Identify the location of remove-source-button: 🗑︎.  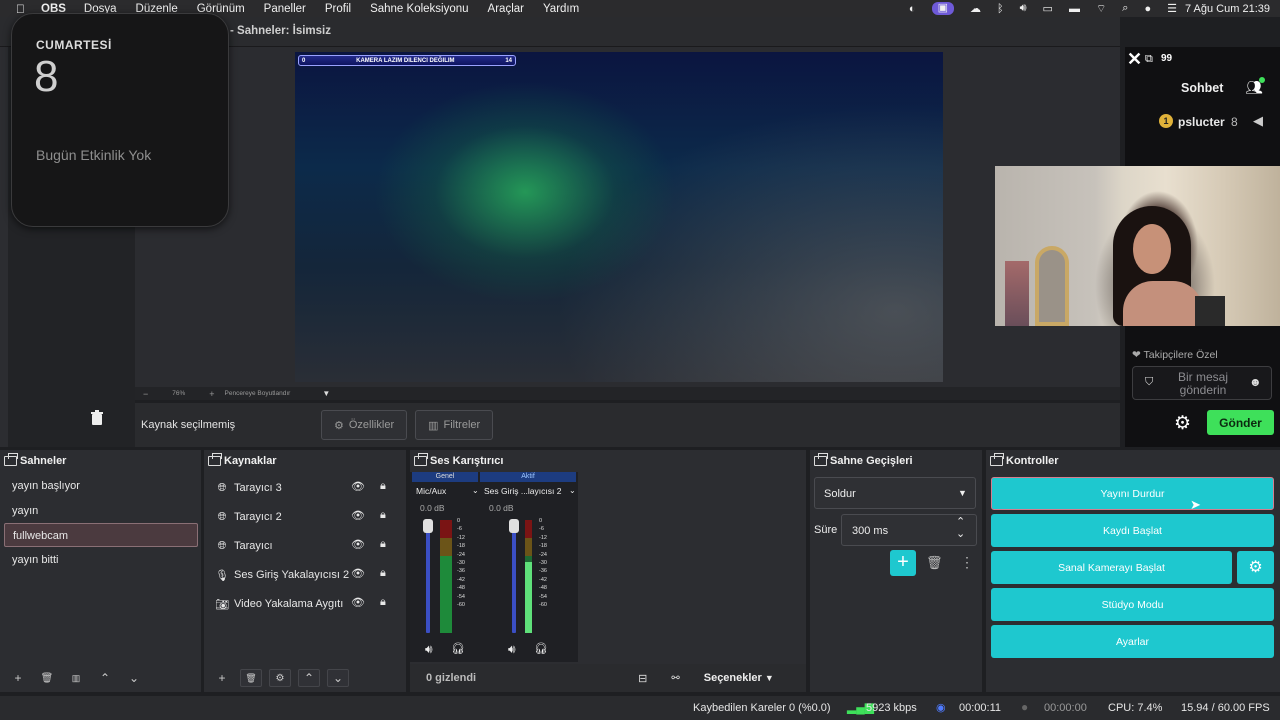
(251, 678).